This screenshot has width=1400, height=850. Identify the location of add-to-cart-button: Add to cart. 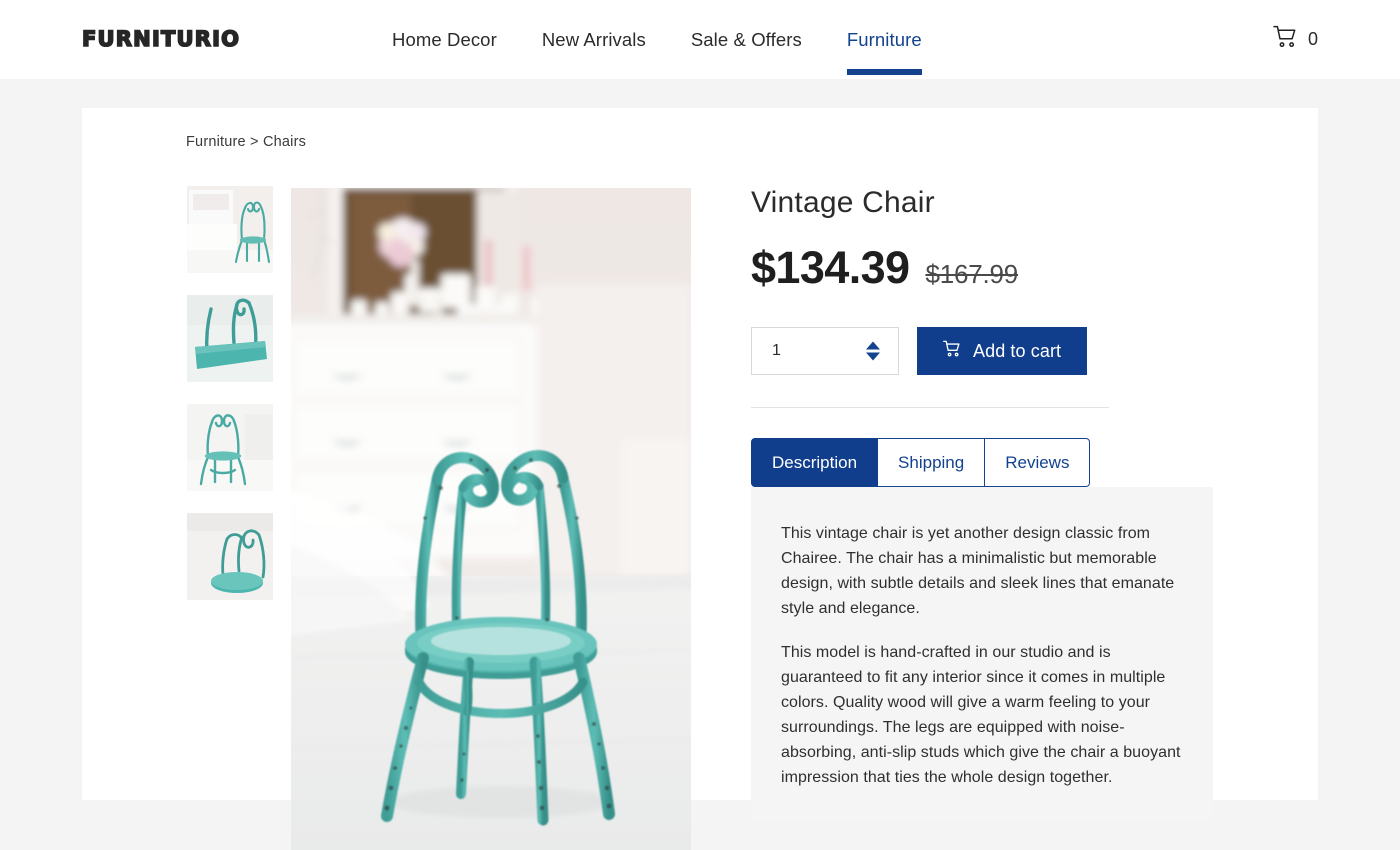
(1002, 351).